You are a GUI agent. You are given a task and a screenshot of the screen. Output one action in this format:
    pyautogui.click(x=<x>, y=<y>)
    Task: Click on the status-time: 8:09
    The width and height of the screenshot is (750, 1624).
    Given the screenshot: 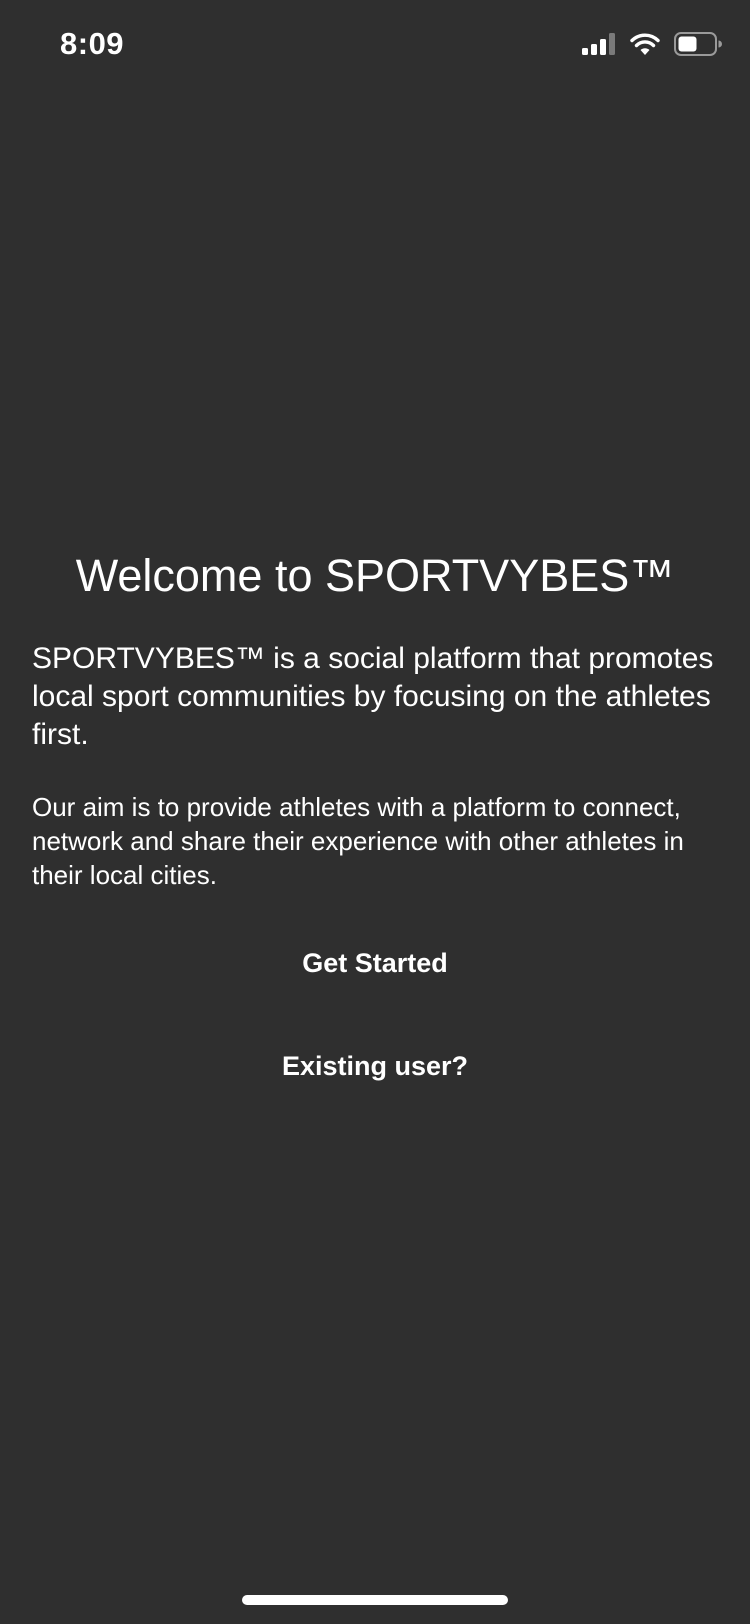 What is the action you would take?
    pyautogui.click(x=92, y=43)
    